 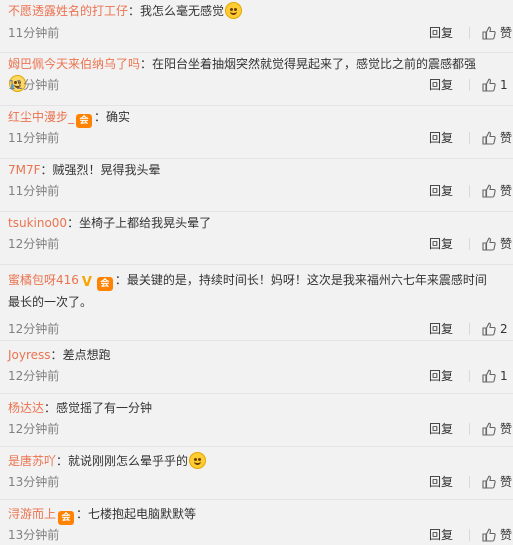 What do you see at coordinates (234, 10) in the screenshot?
I see `laugh-emoji-icon` at bounding box center [234, 10].